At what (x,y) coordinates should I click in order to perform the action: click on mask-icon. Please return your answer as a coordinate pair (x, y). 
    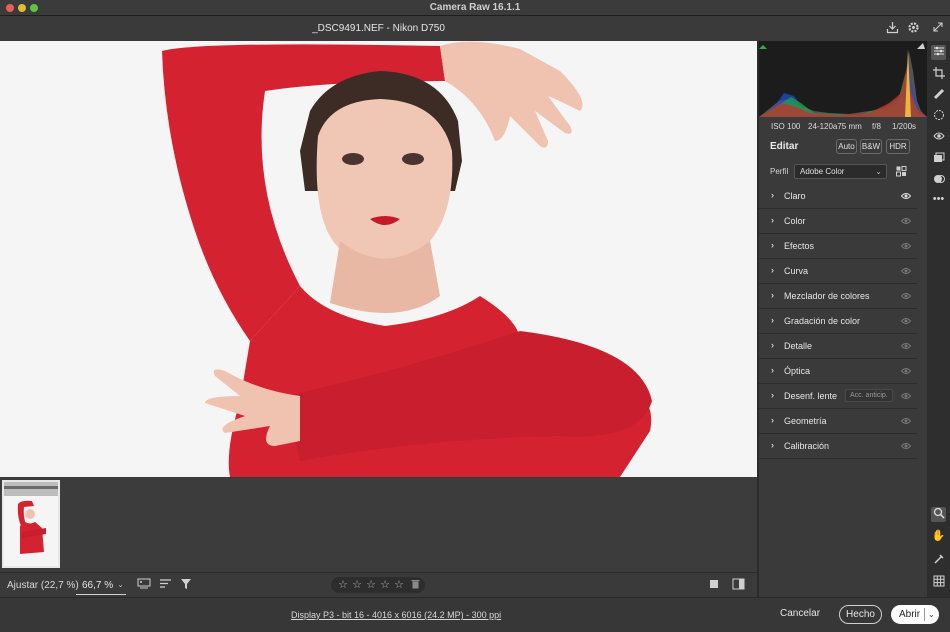
    Looking at the image, I should click on (938, 116).